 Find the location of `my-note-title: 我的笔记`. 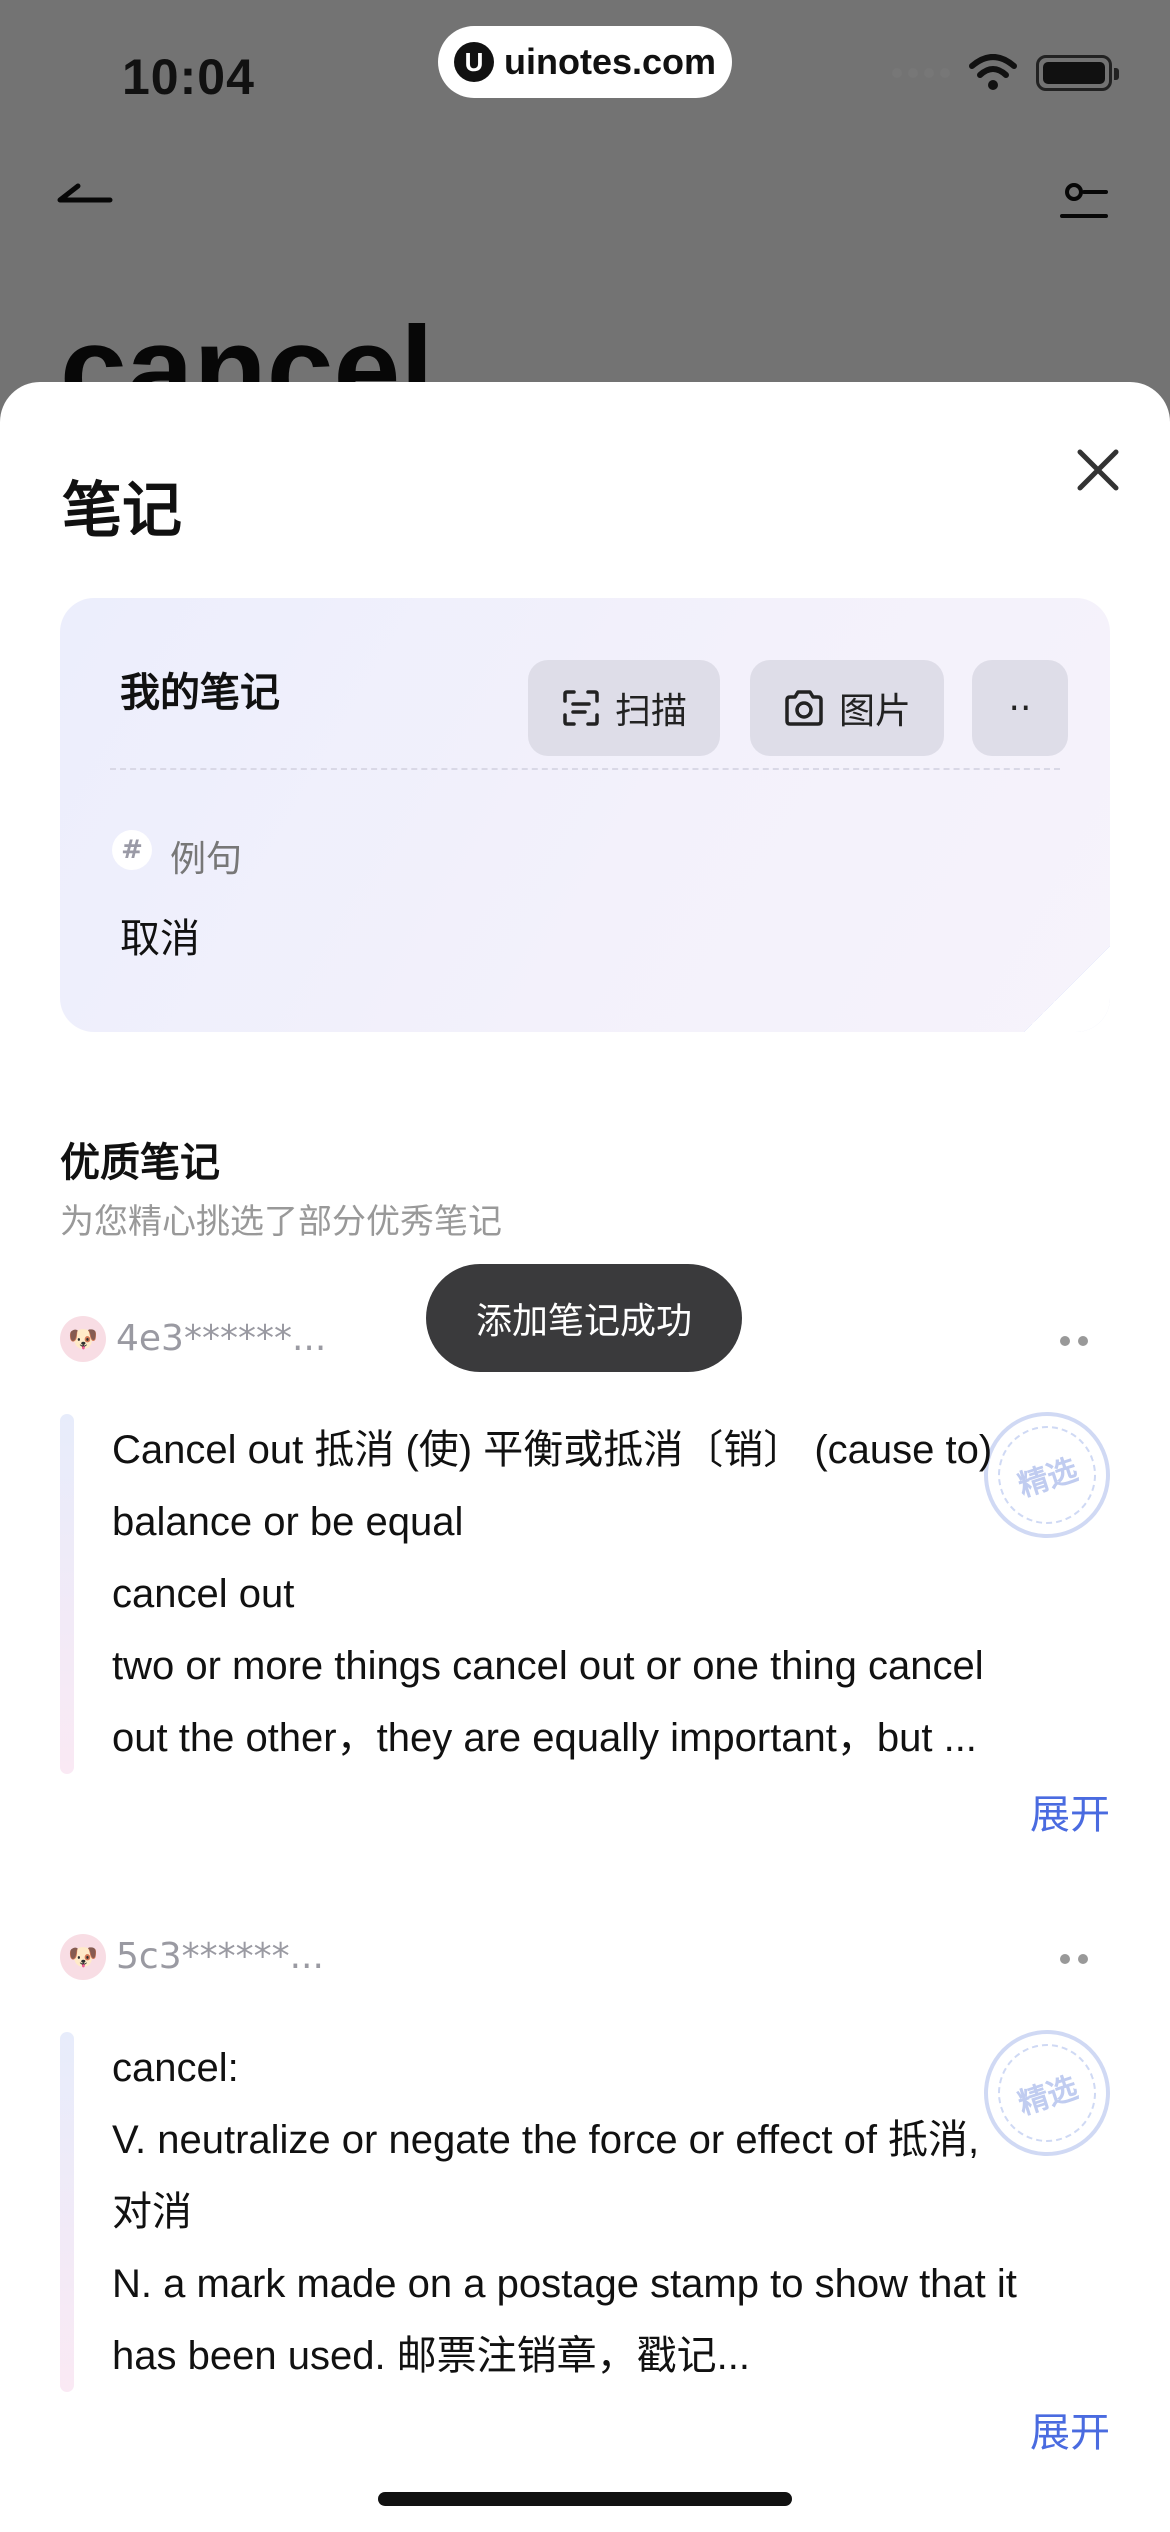

my-note-title: 我的笔记 is located at coordinates (200, 693).